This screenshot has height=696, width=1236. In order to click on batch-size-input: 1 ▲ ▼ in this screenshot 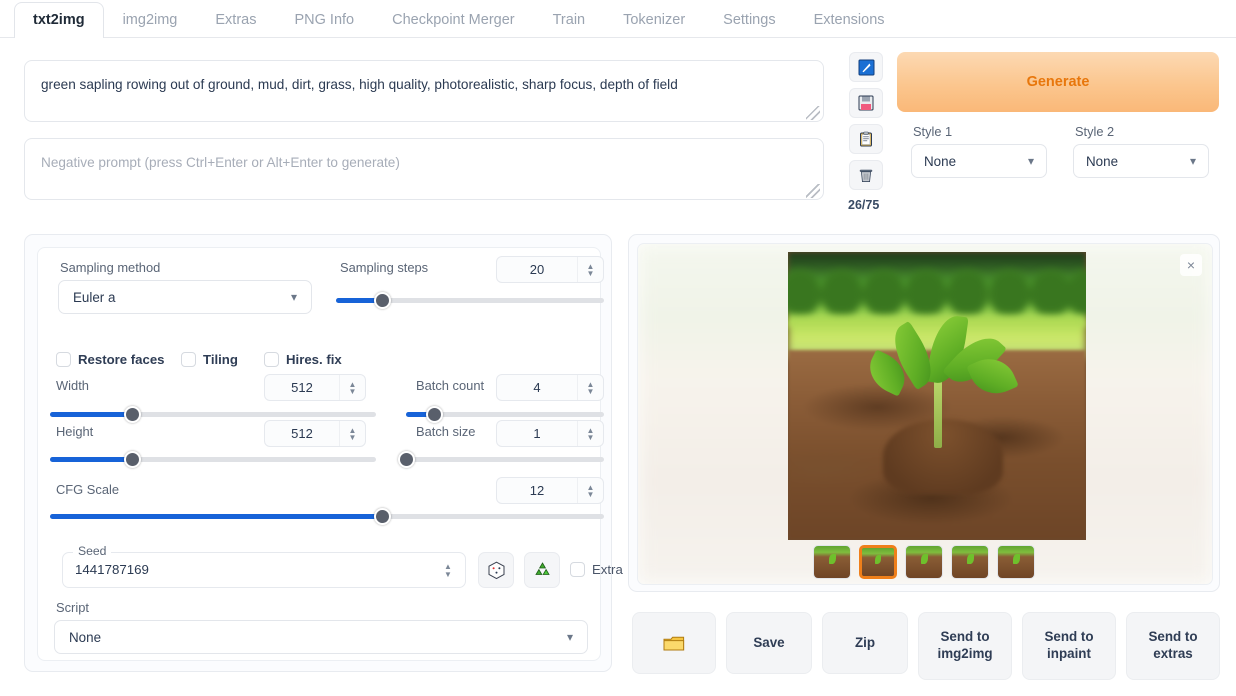, I will do `click(550, 433)`.